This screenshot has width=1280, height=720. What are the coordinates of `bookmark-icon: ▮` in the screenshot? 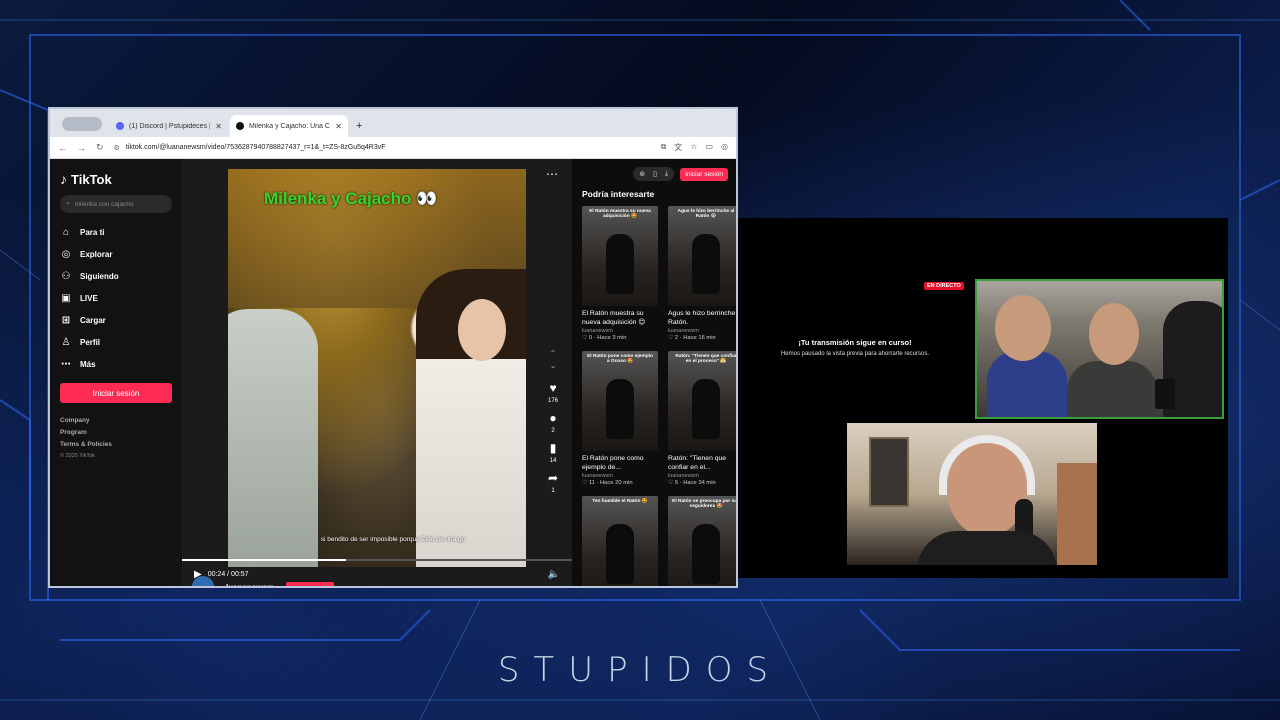 It's located at (553, 448).